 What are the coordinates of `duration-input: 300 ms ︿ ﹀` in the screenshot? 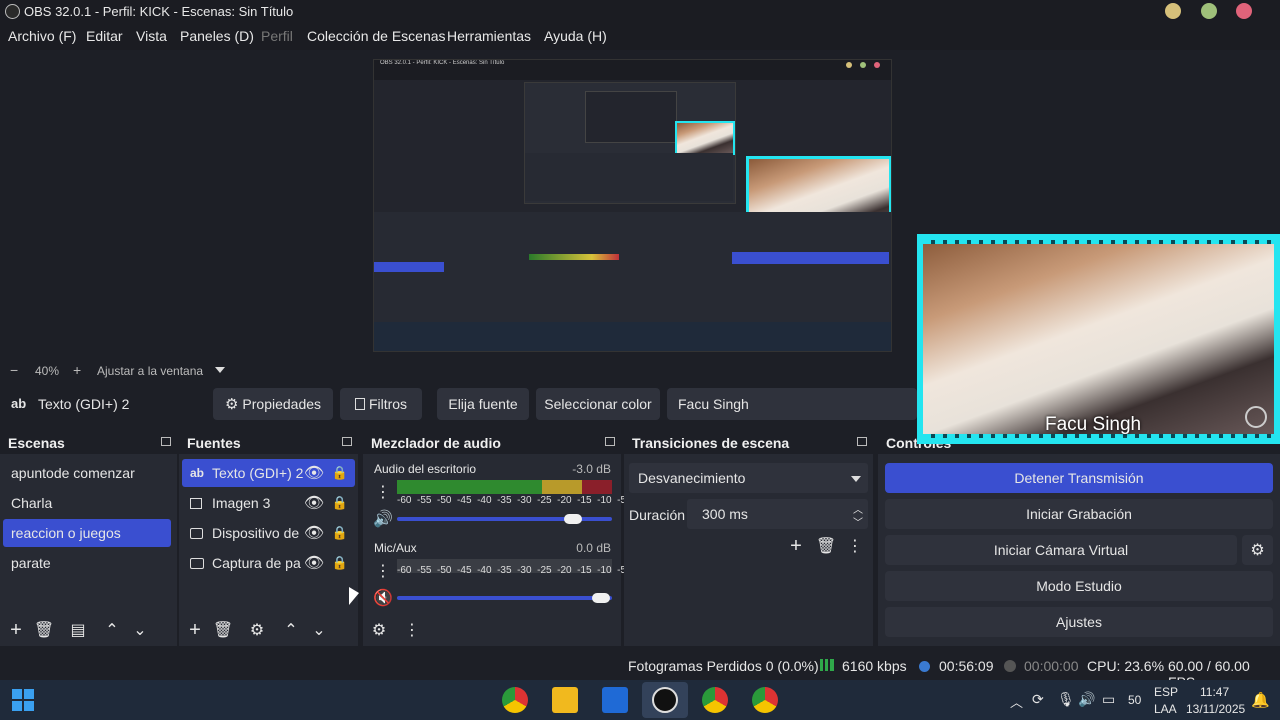 It's located at (777, 514).